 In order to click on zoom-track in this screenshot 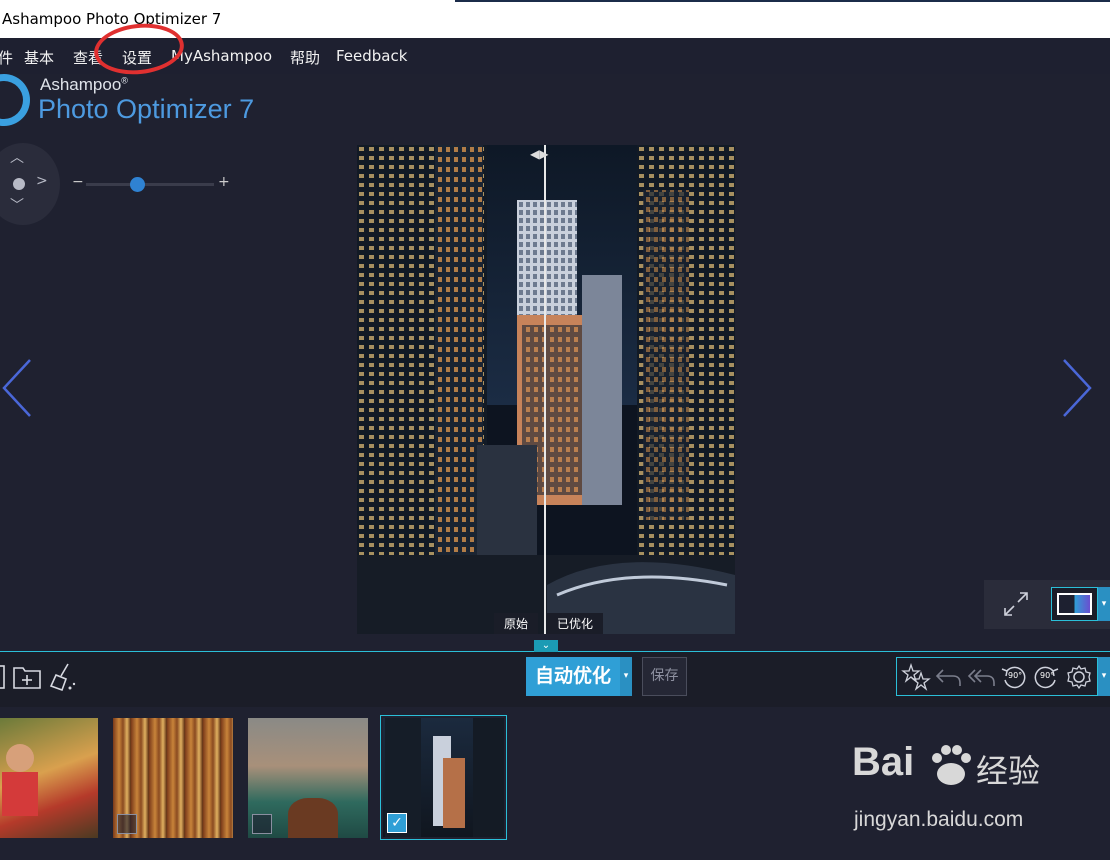, I will do `click(150, 184)`.